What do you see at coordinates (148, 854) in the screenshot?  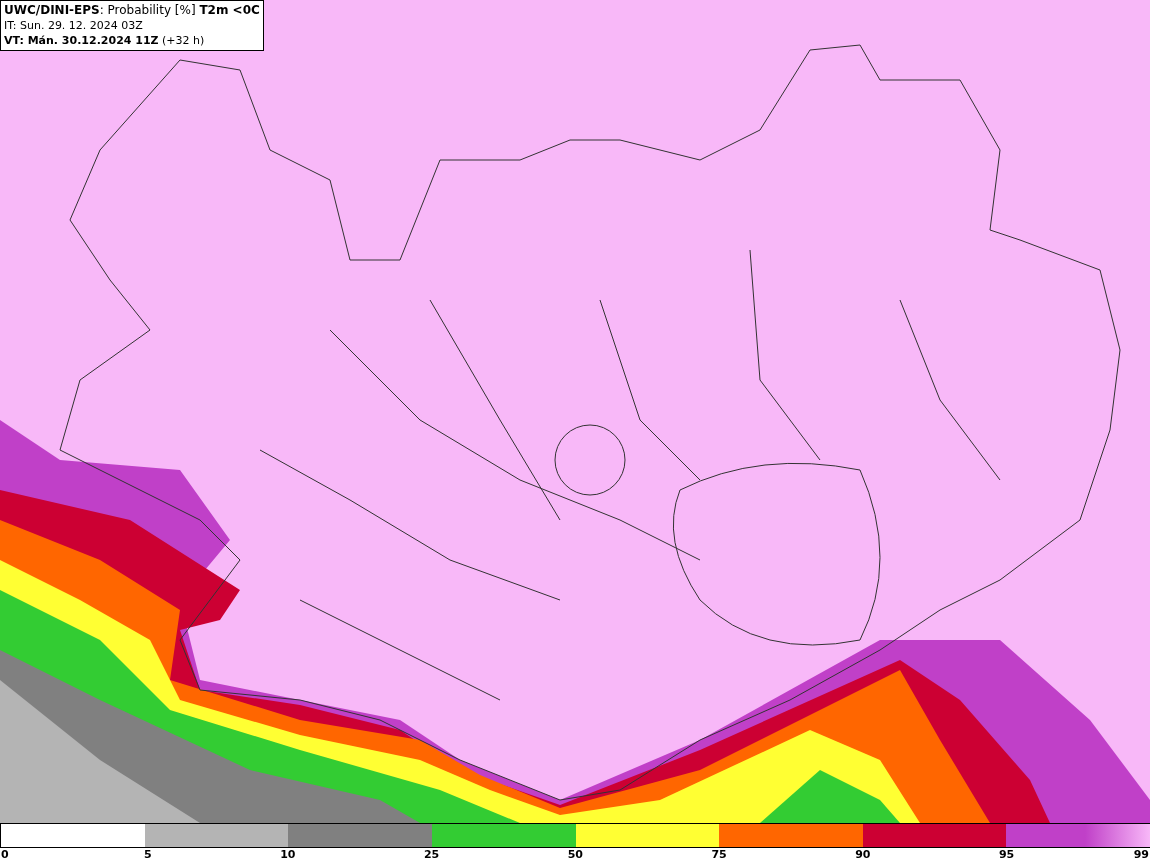 I see `scale-label: 5` at bounding box center [148, 854].